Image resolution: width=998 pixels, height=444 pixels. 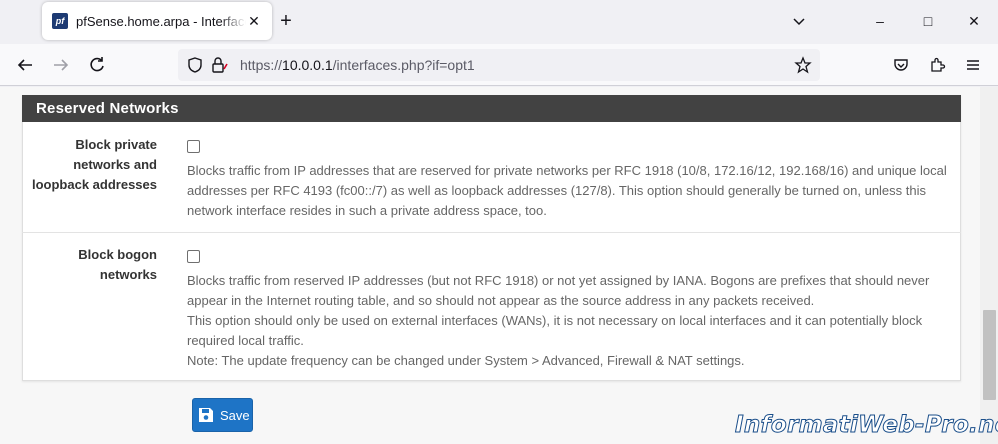 What do you see at coordinates (117, 264) in the screenshot?
I see `block-bogon-label: Block bogon networks` at bounding box center [117, 264].